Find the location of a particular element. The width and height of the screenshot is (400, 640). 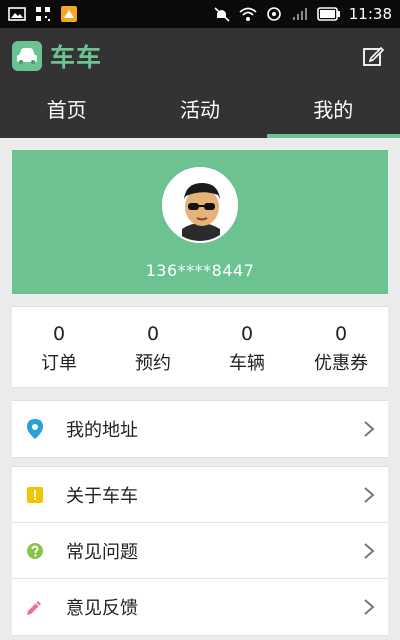

sync-icon is located at coordinates (273, 14).